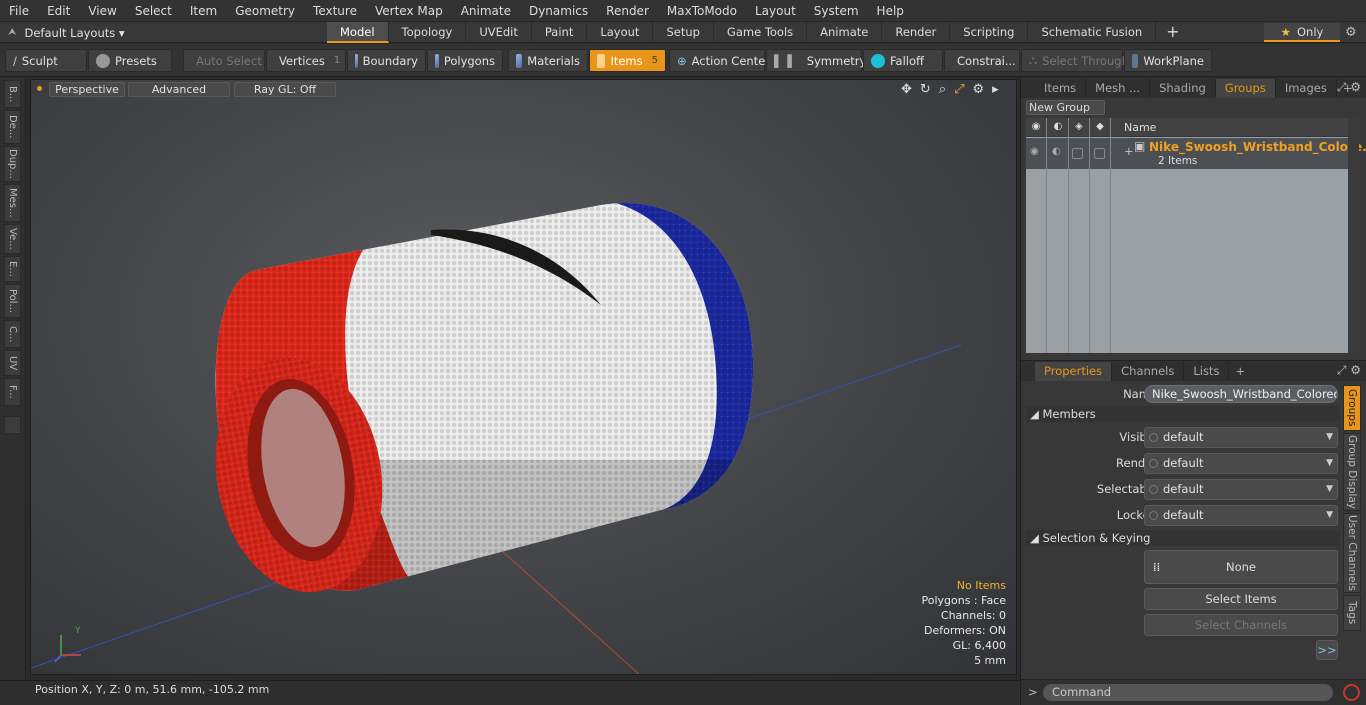 Image resolution: width=1366 pixels, height=705 pixels. What do you see at coordinates (1172, 32) in the screenshot?
I see `add-tab-icon: +` at bounding box center [1172, 32].